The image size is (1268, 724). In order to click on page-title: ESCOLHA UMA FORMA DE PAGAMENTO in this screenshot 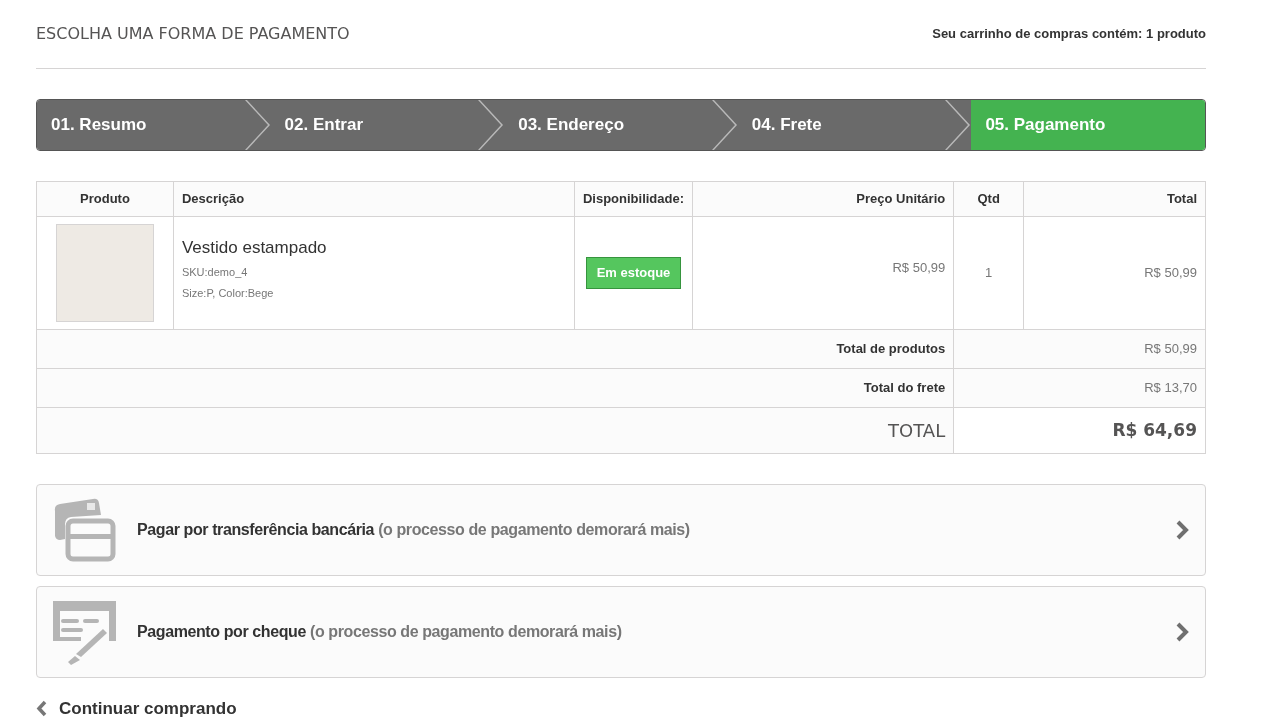, I will do `click(193, 34)`.